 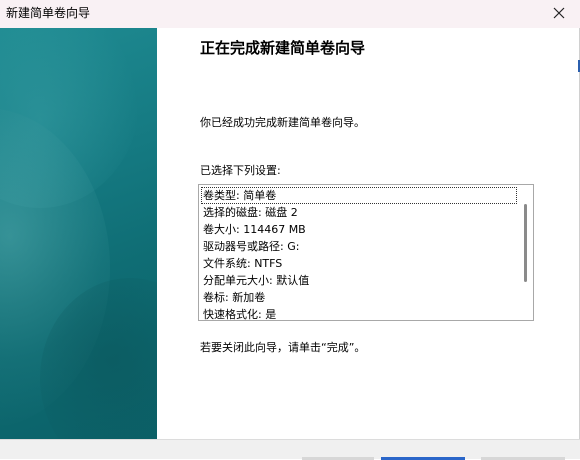 I want to click on list-item: 分配单元大小: 默认值, so click(x=359, y=280).